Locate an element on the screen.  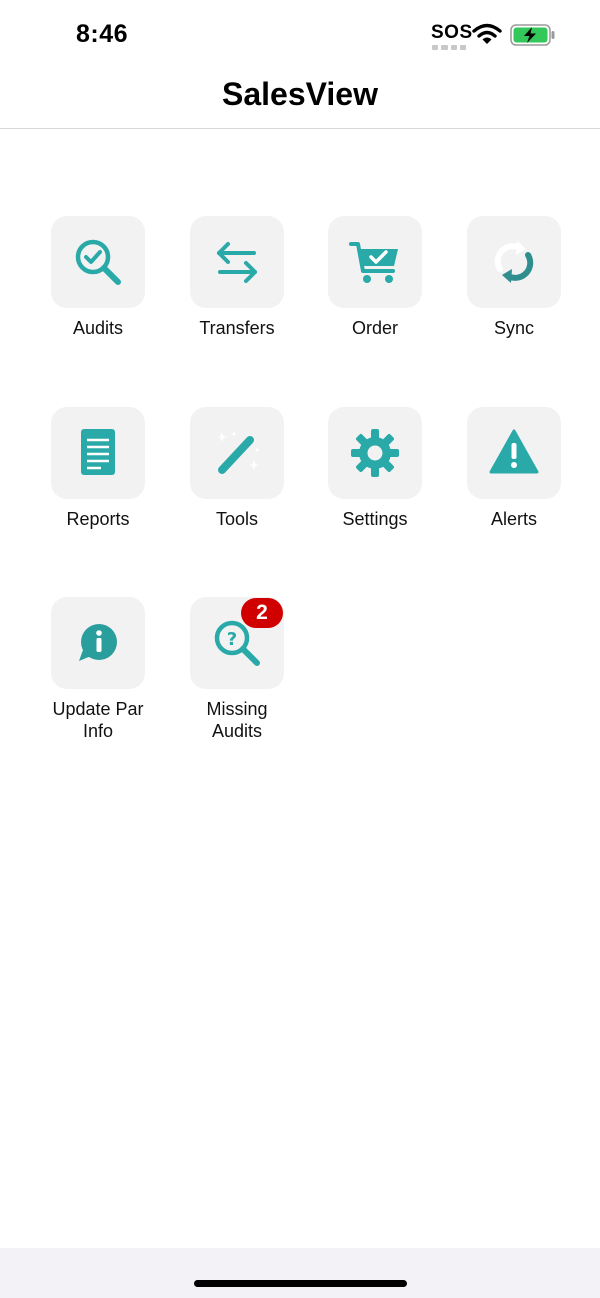
sync-icon is located at coordinates (514, 262).